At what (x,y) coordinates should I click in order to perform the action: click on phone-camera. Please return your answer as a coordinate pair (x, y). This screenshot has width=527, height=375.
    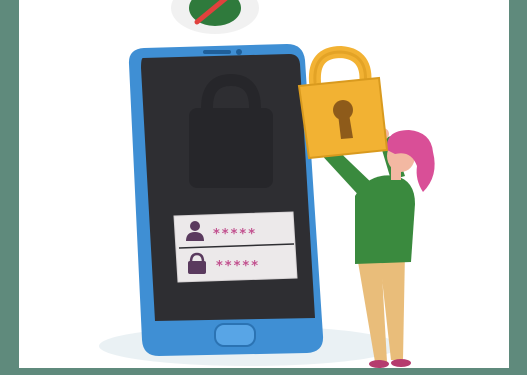
    Looking at the image, I should click on (239, 52).